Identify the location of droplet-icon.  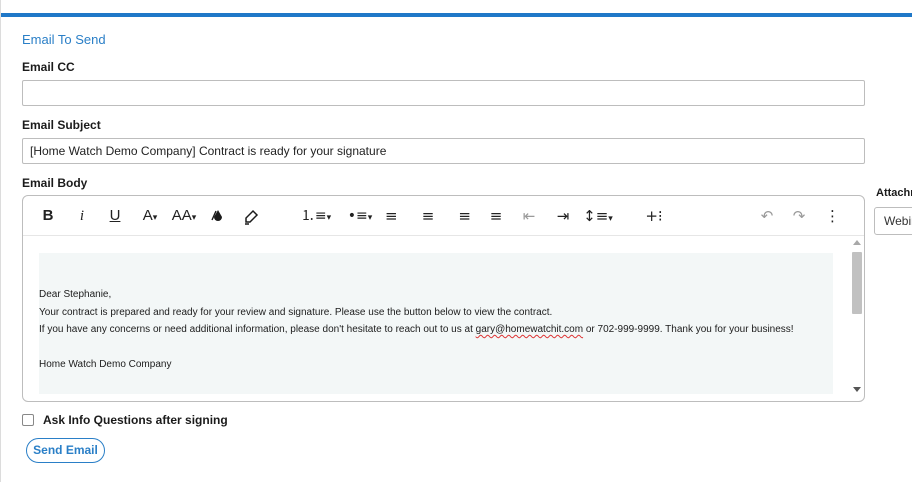
(216, 215).